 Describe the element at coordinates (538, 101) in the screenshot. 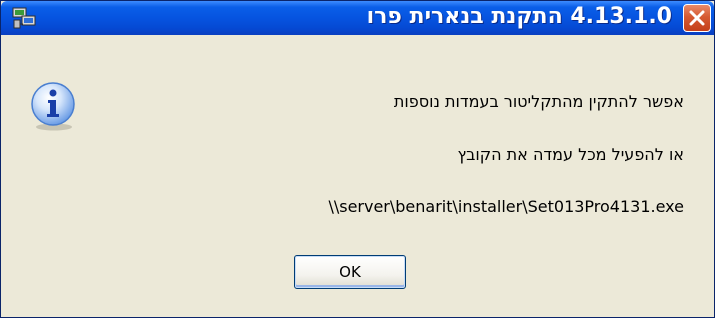

I see `message-line-1: אפשר להתקין מהתקליטור בעמדות נוספות` at that location.